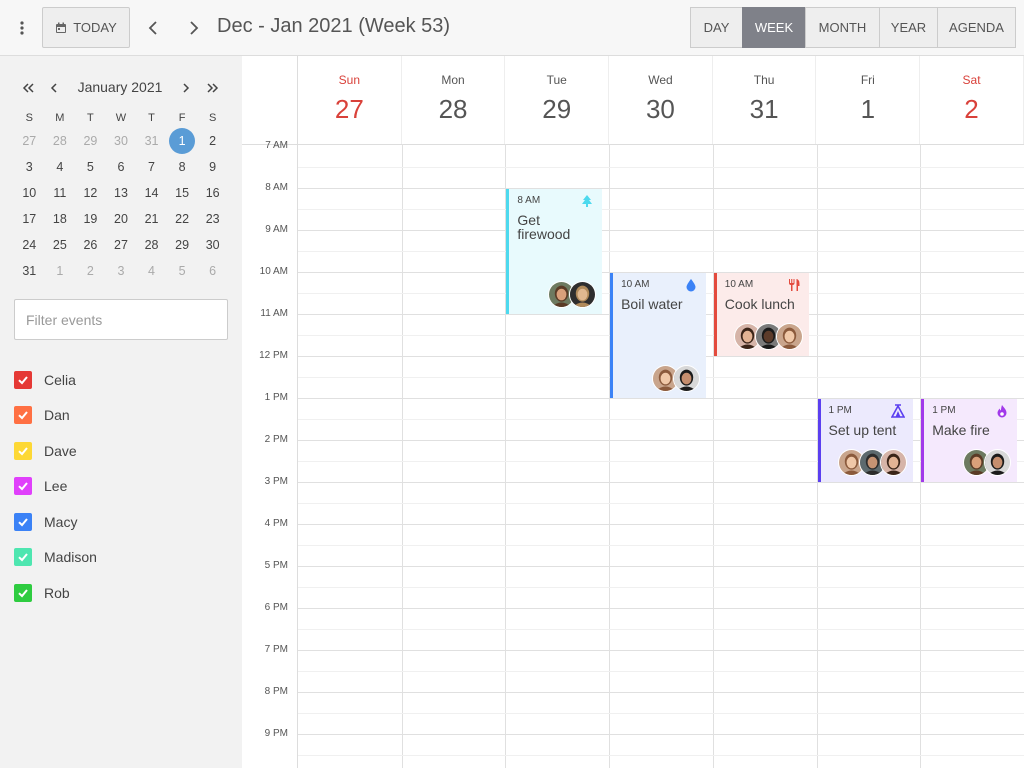 The image size is (1024, 768). I want to click on mini-calendar-day: 25, so click(60, 245).